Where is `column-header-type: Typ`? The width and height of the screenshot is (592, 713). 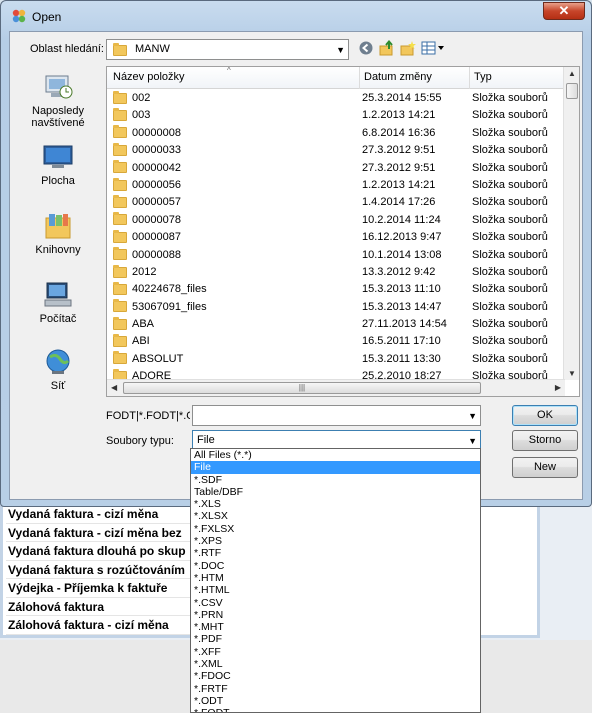 column-header-type: Typ is located at coordinates (517, 78).